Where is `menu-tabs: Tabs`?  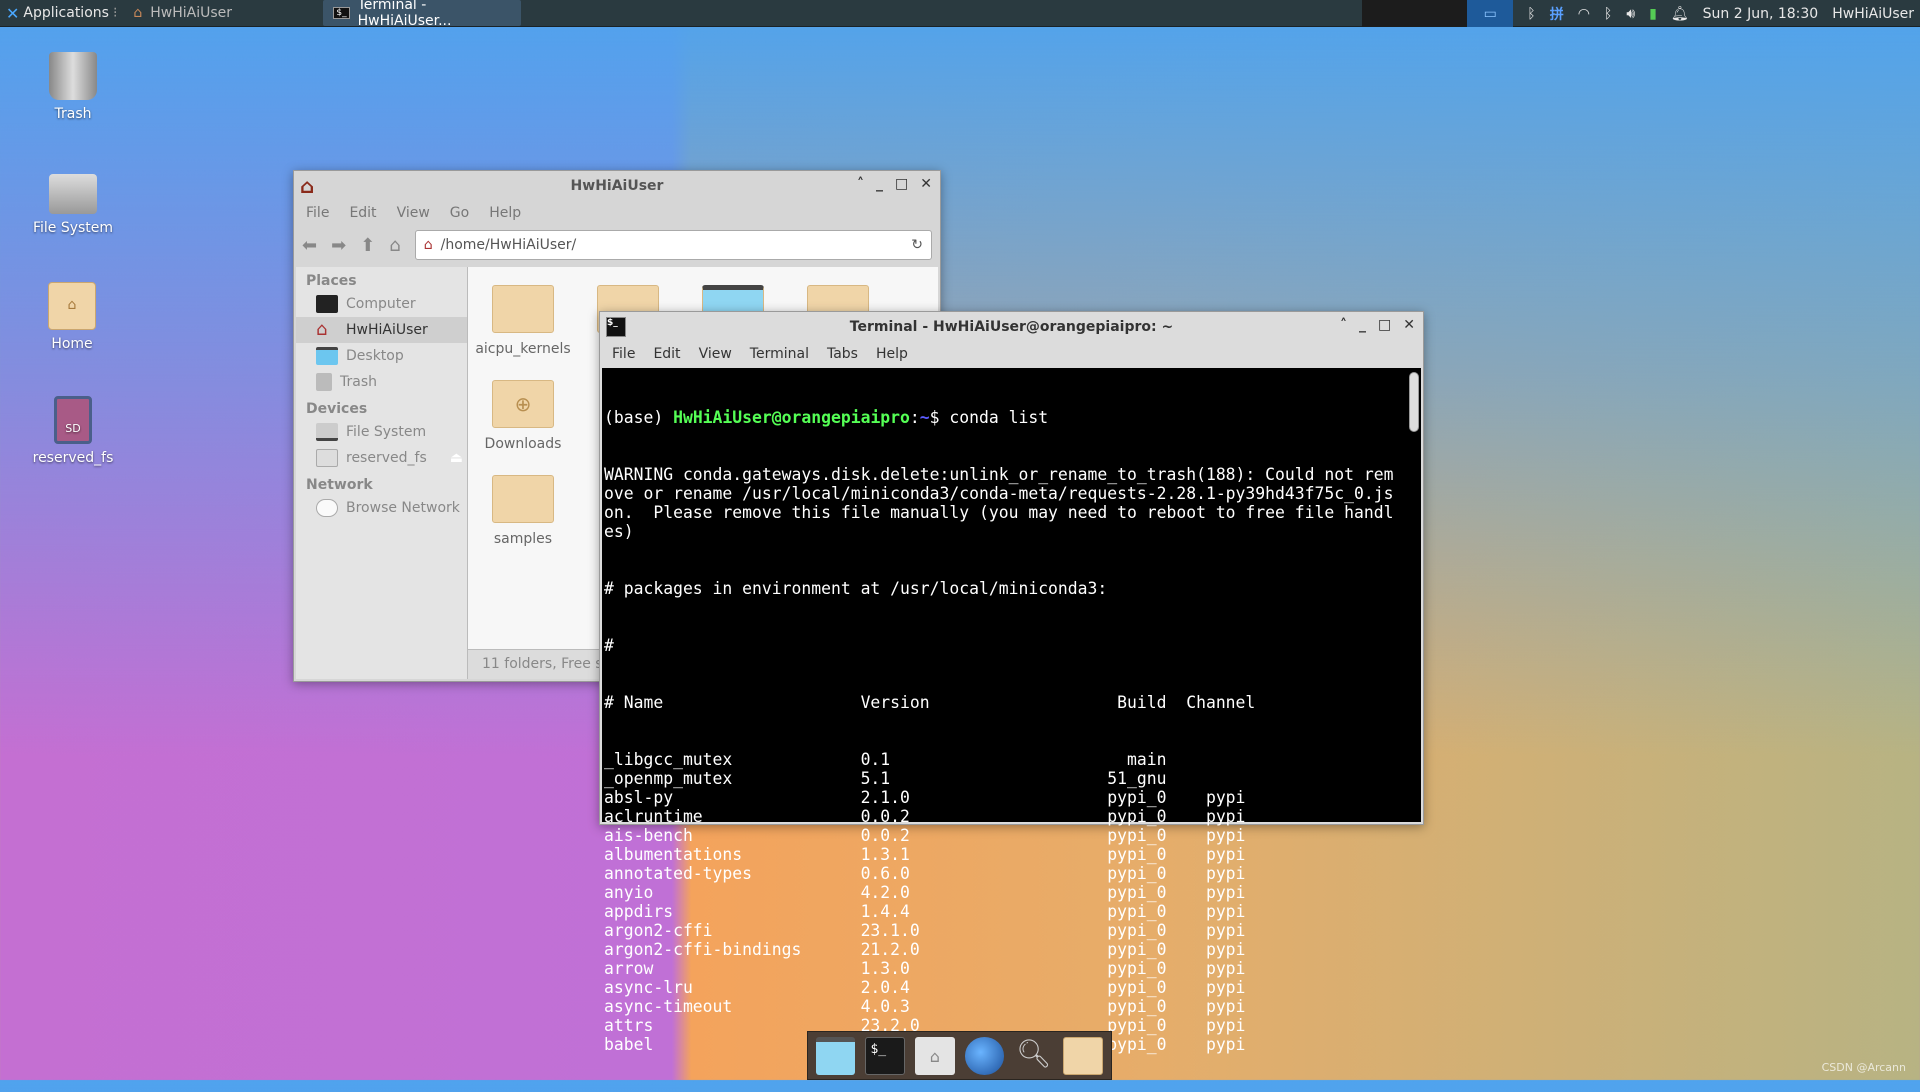
menu-tabs: Tabs is located at coordinates (842, 354).